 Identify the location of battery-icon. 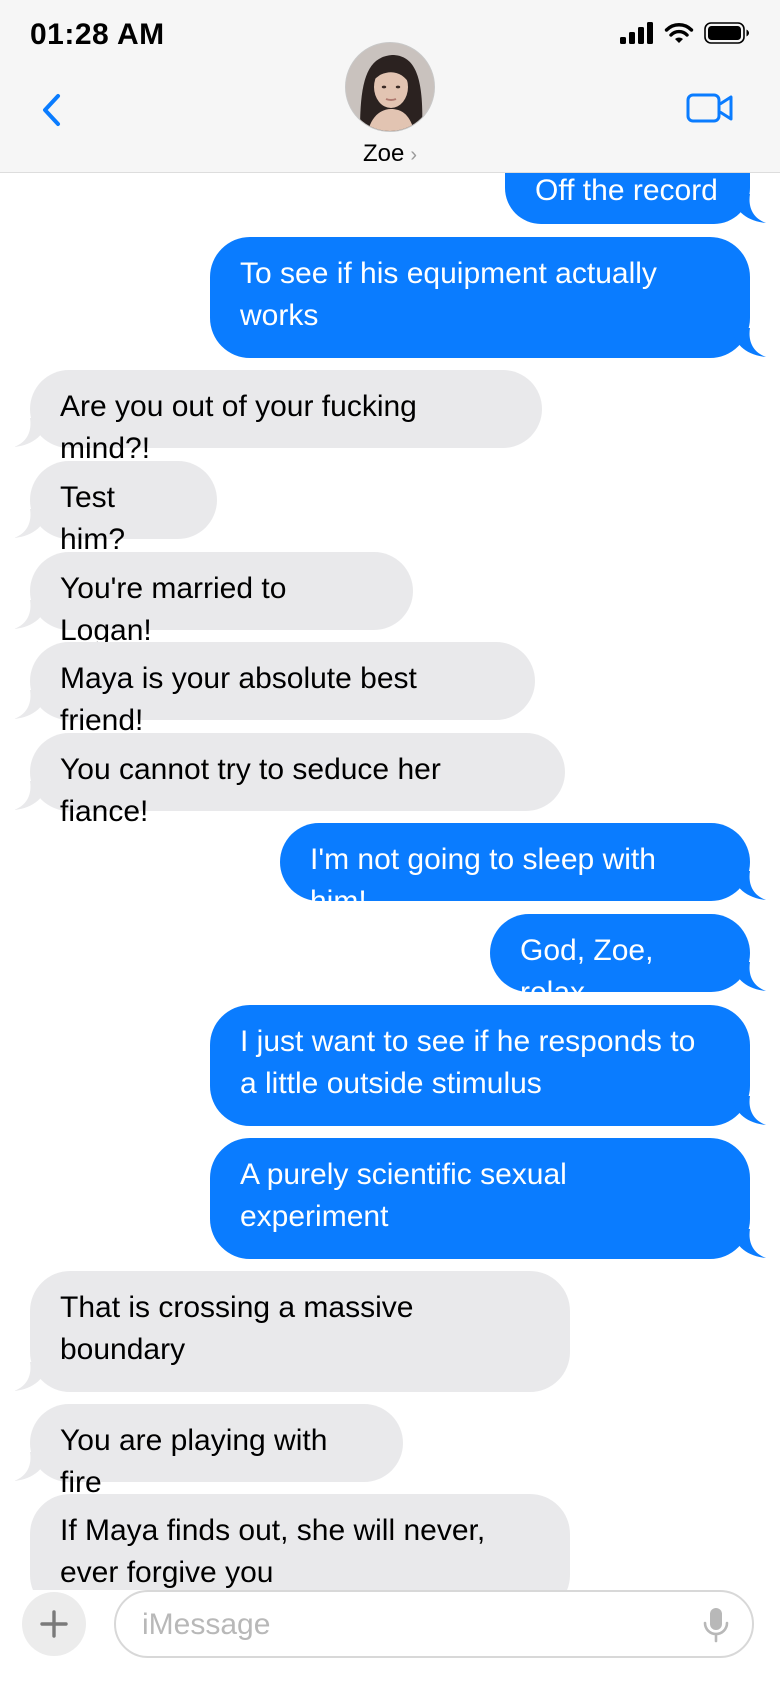
(726, 33).